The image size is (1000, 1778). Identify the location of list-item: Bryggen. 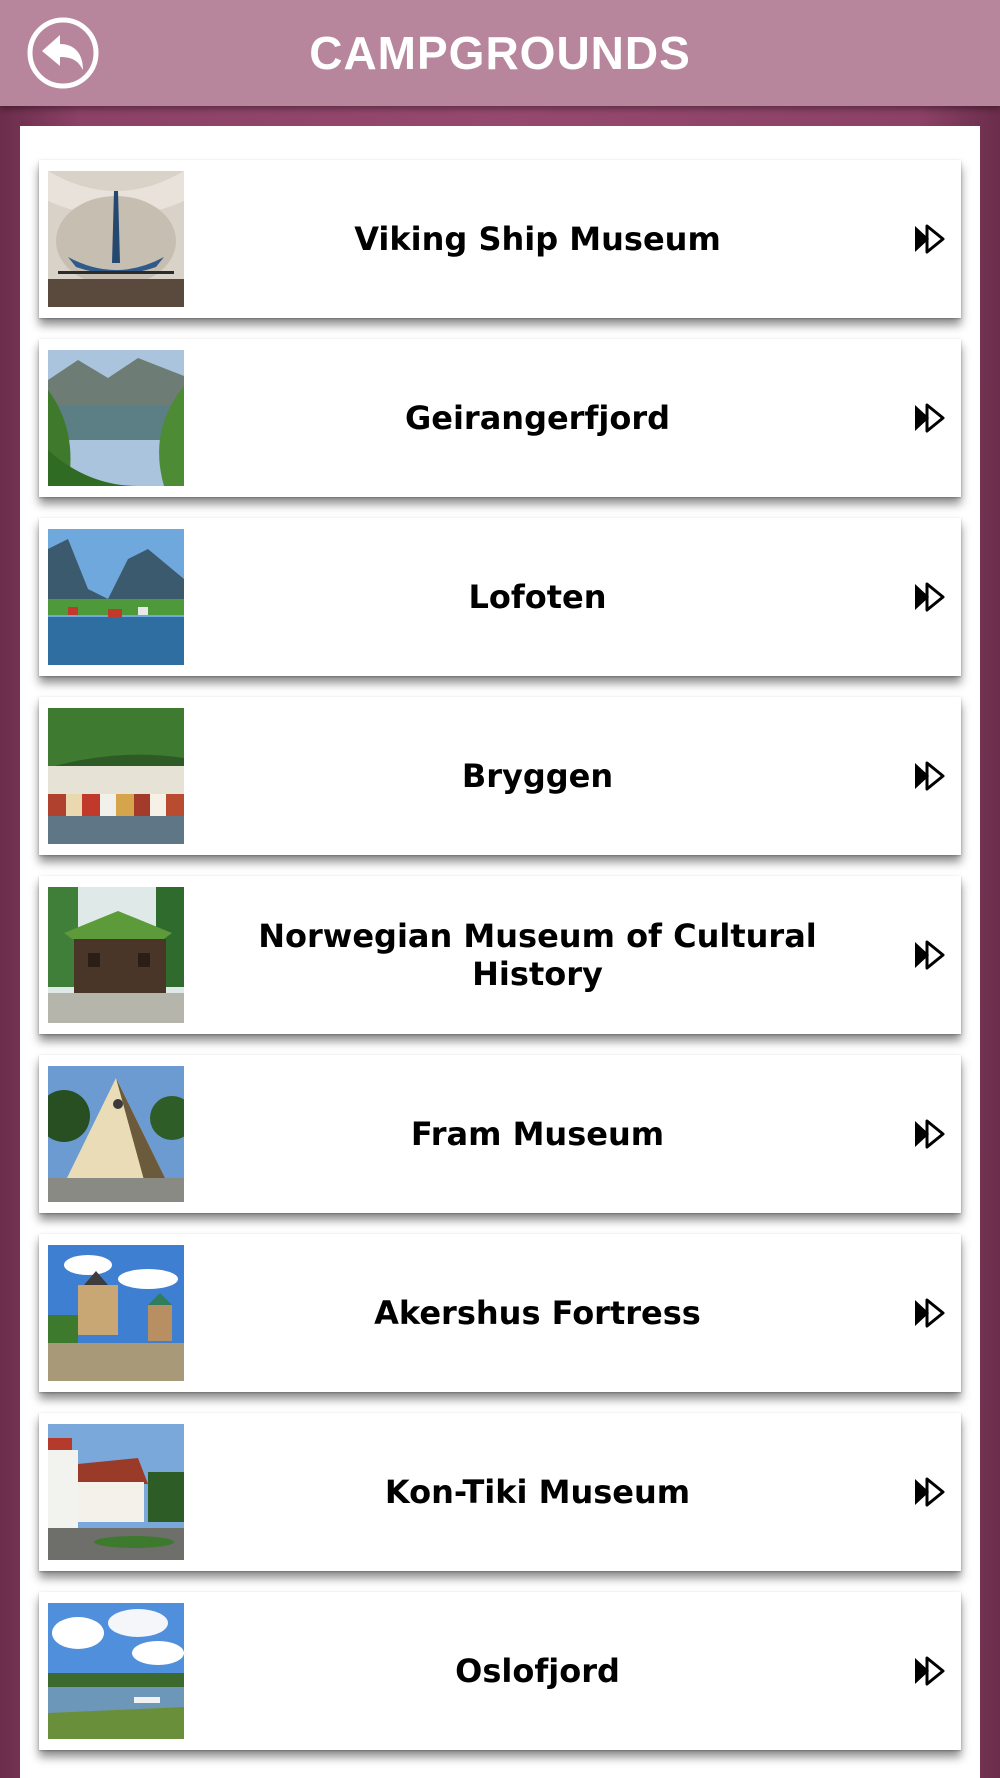
(500, 776).